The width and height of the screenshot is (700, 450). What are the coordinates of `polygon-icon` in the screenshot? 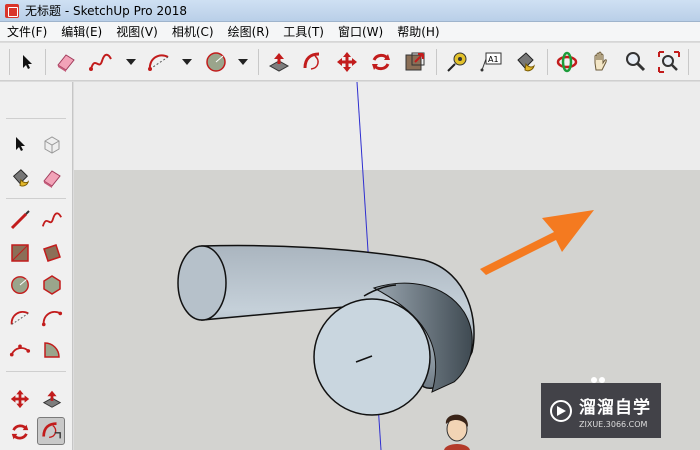 It's located at (52, 285).